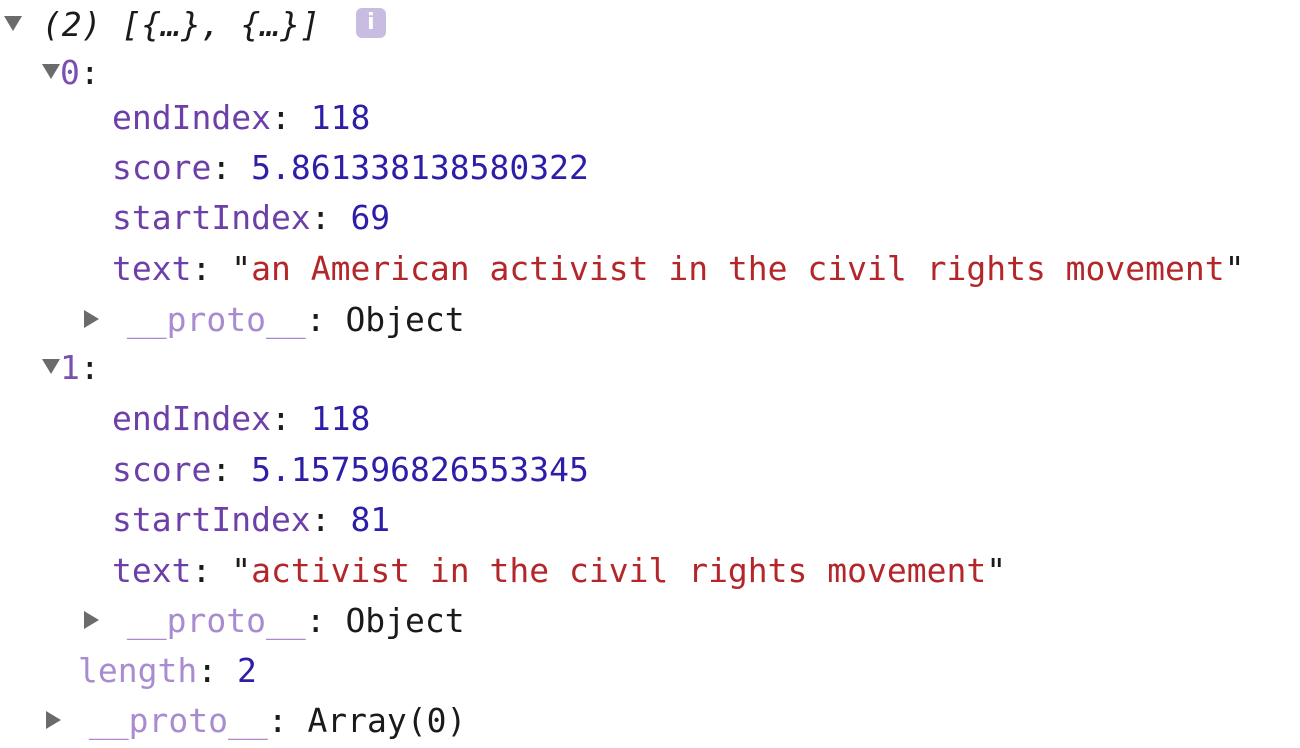 This screenshot has height=748, width=1300. I want to click on array-index: 1, so click(70, 367).